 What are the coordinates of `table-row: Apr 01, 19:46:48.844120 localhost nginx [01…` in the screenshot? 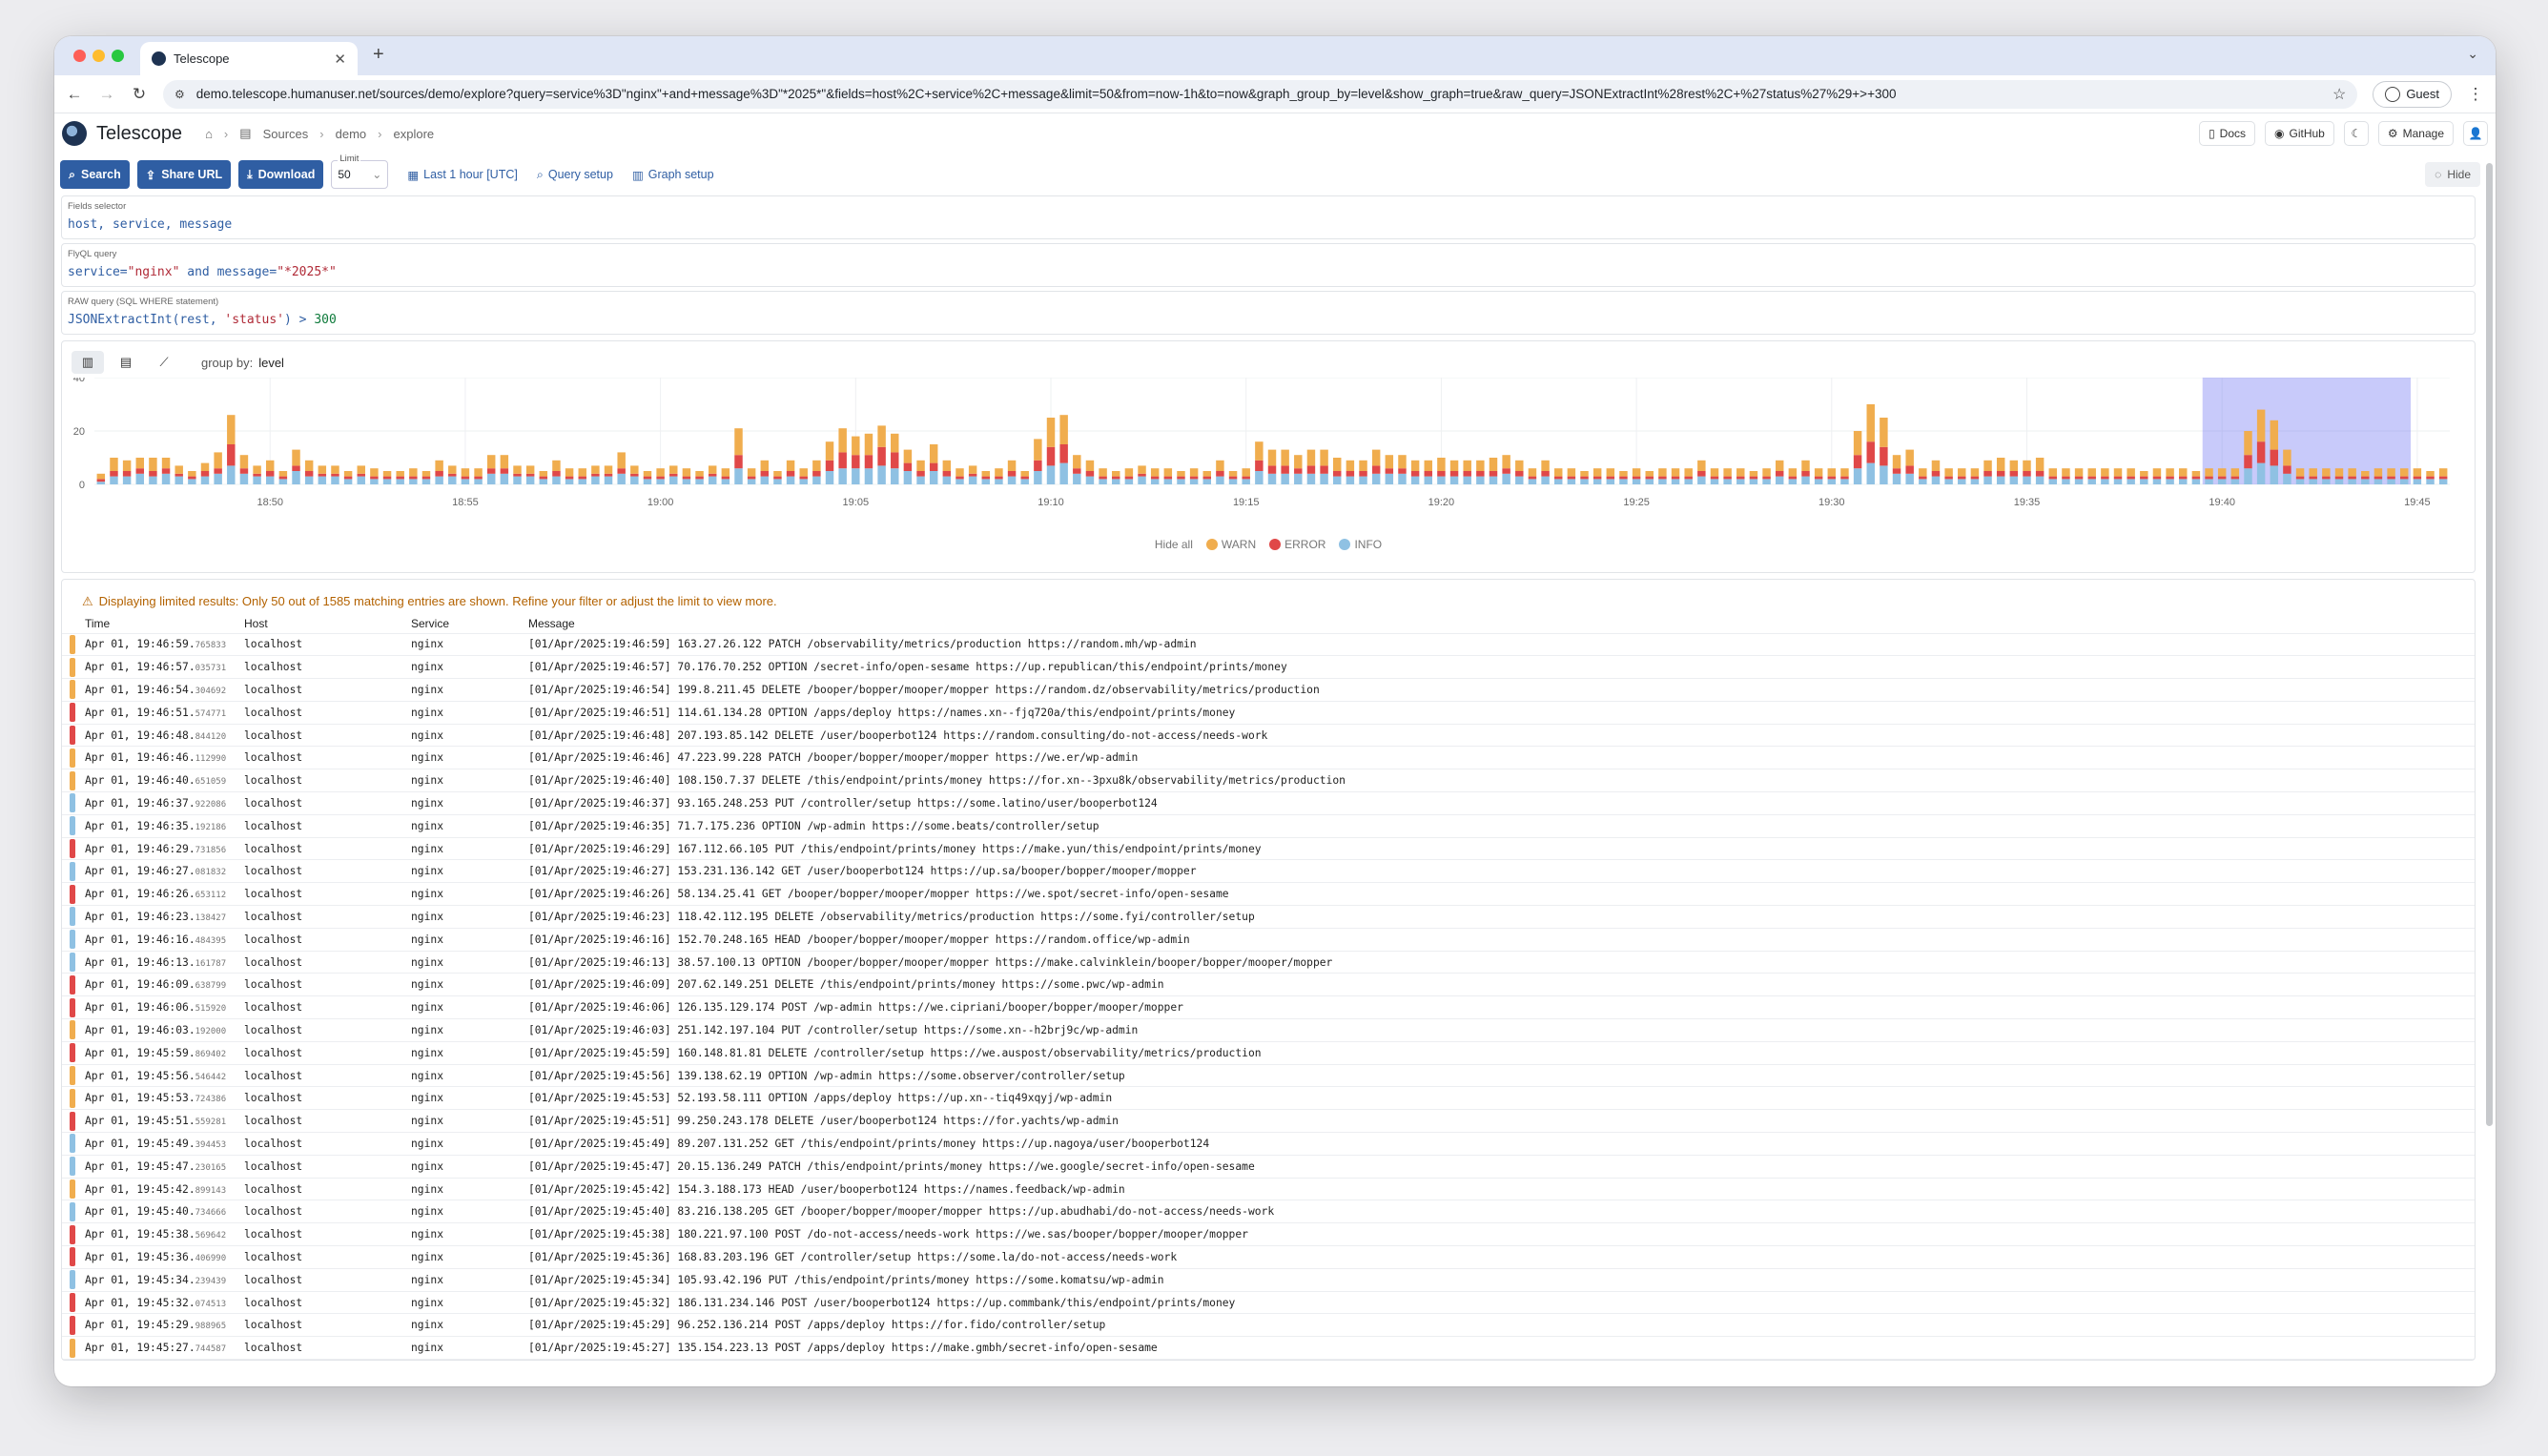 It's located at (1268, 735).